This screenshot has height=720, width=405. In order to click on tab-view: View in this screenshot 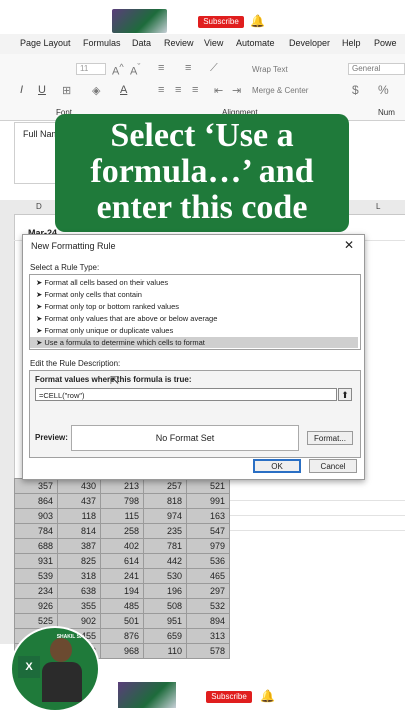, I will do `click(213, 43)`.